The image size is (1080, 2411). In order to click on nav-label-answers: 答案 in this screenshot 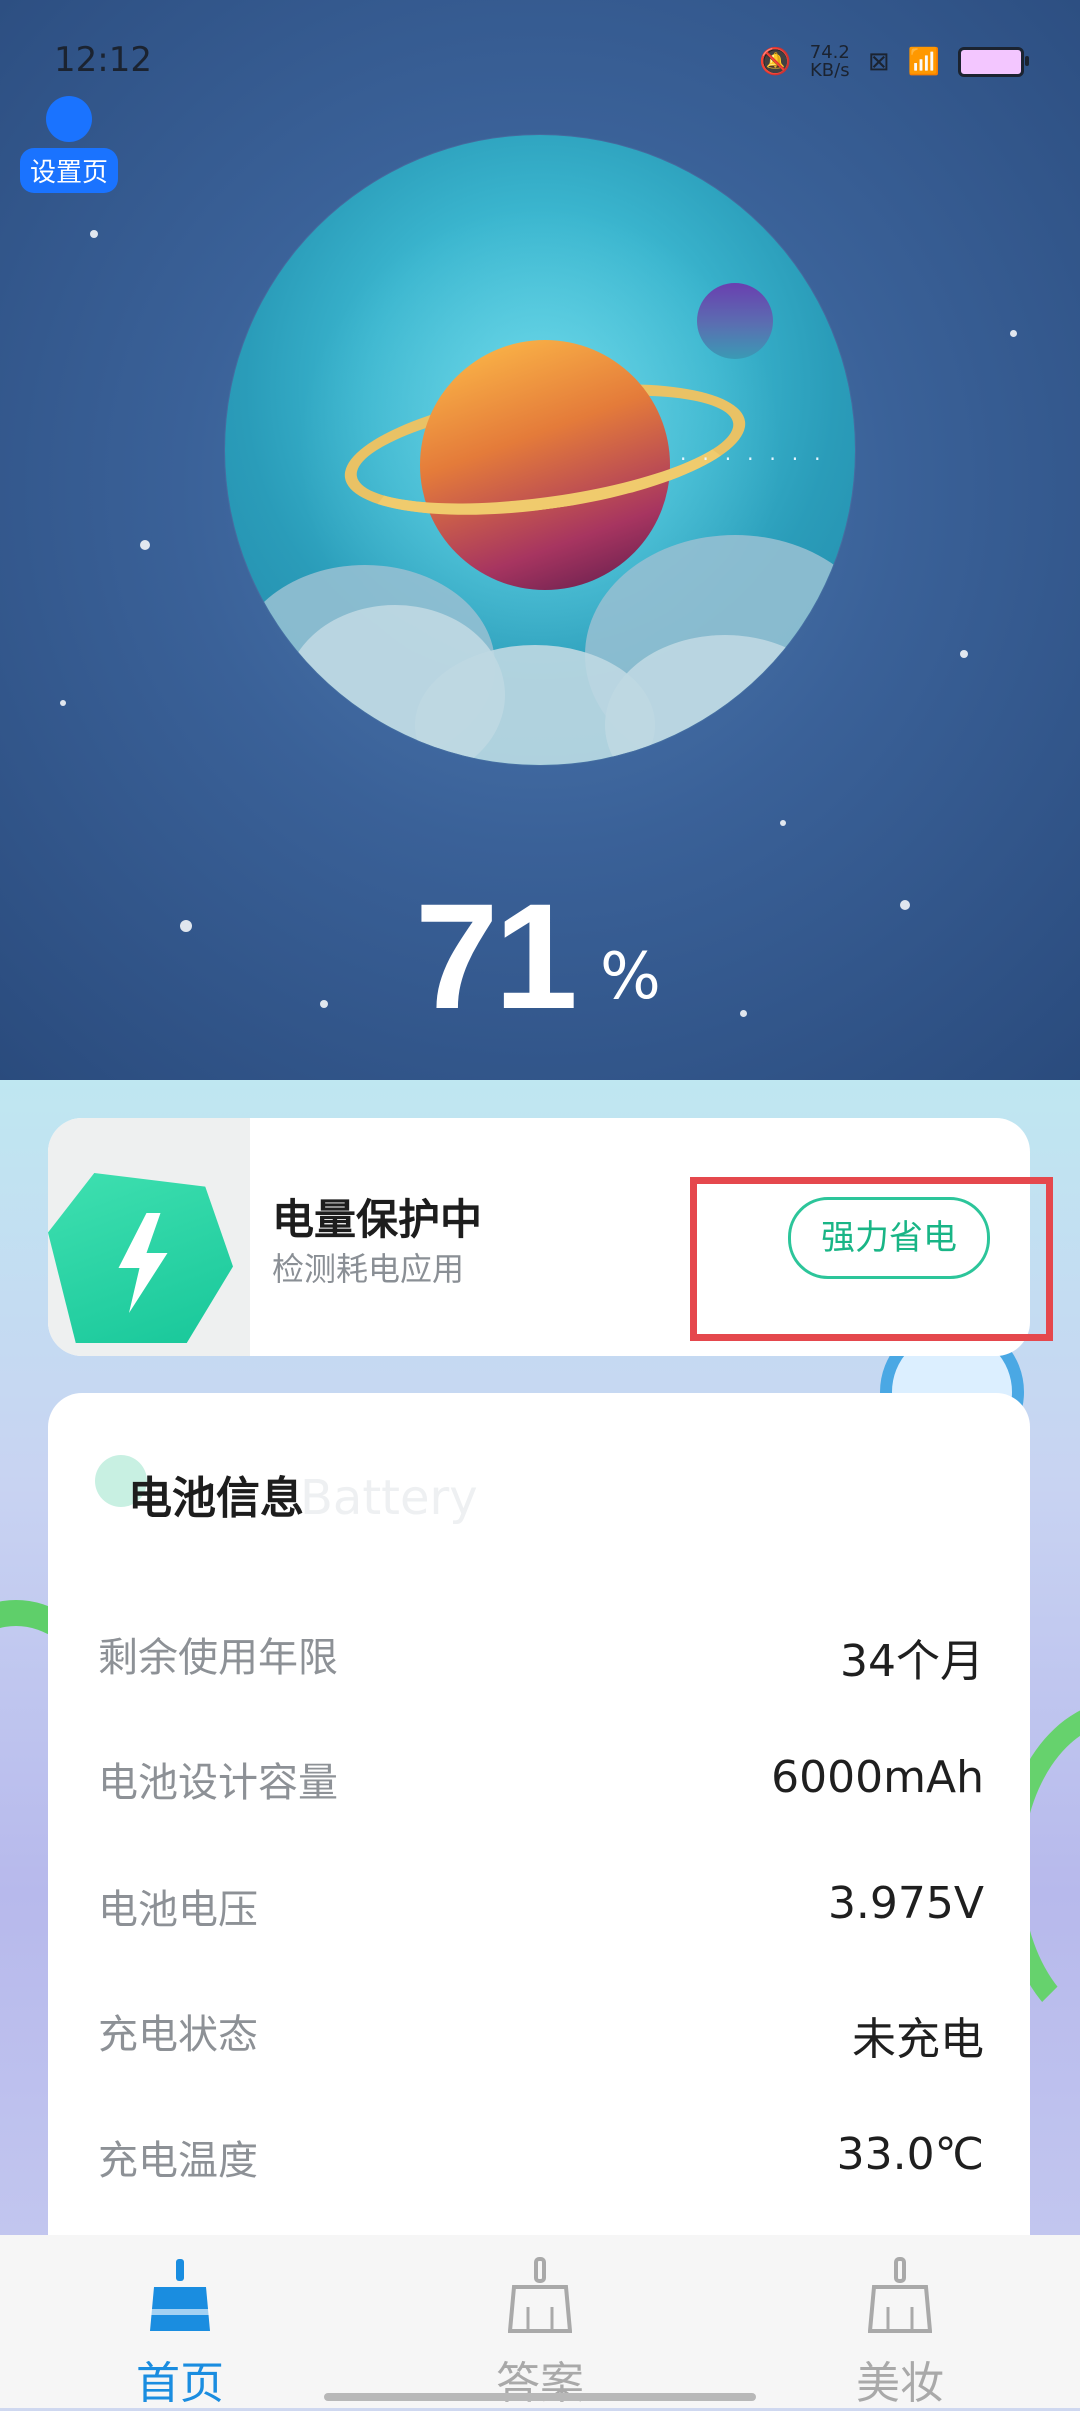, I will do `click(540, 2383)`.